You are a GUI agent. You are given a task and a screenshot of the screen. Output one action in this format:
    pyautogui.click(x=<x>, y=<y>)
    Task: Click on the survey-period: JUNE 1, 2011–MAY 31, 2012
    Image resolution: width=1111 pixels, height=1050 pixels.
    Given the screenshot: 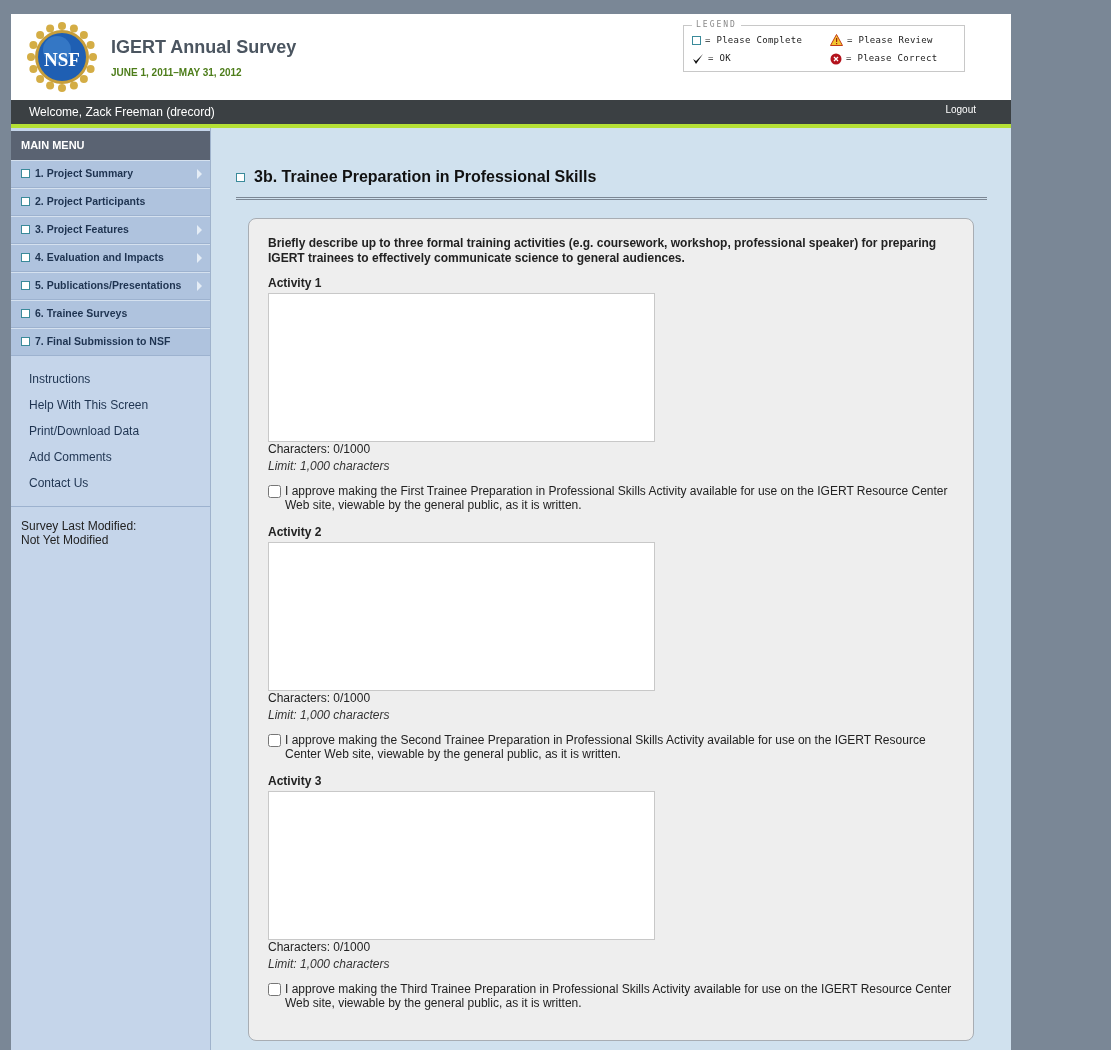 What is the action you would take?
    pyautogui.click(x=177, y=73)
    